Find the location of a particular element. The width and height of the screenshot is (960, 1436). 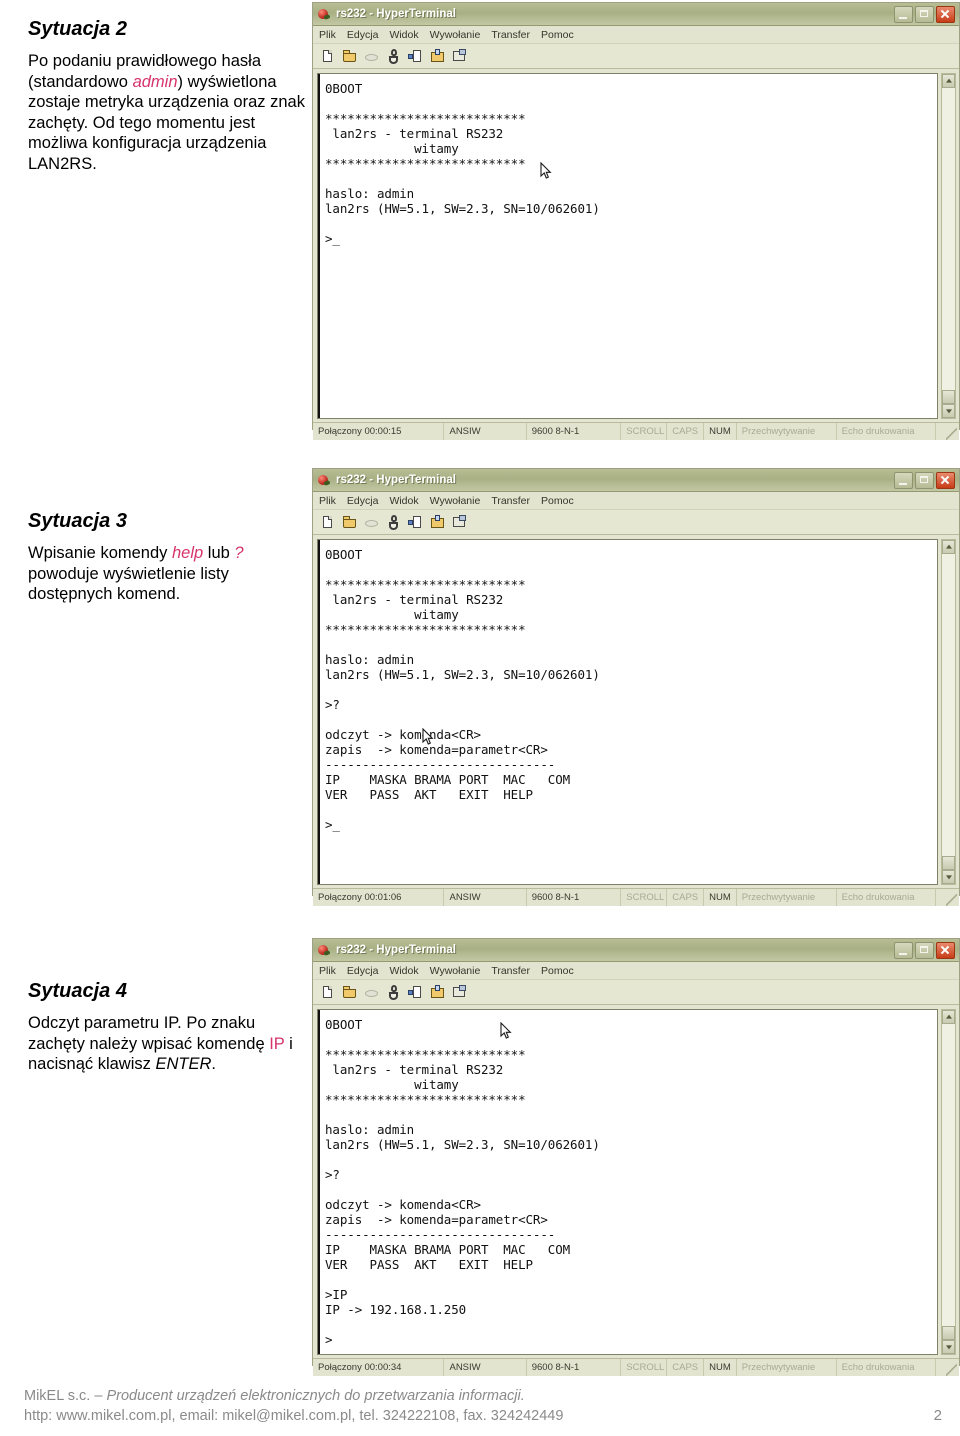

window-title: rs232 - HyperTerminal is located at coordinates (396, 480).